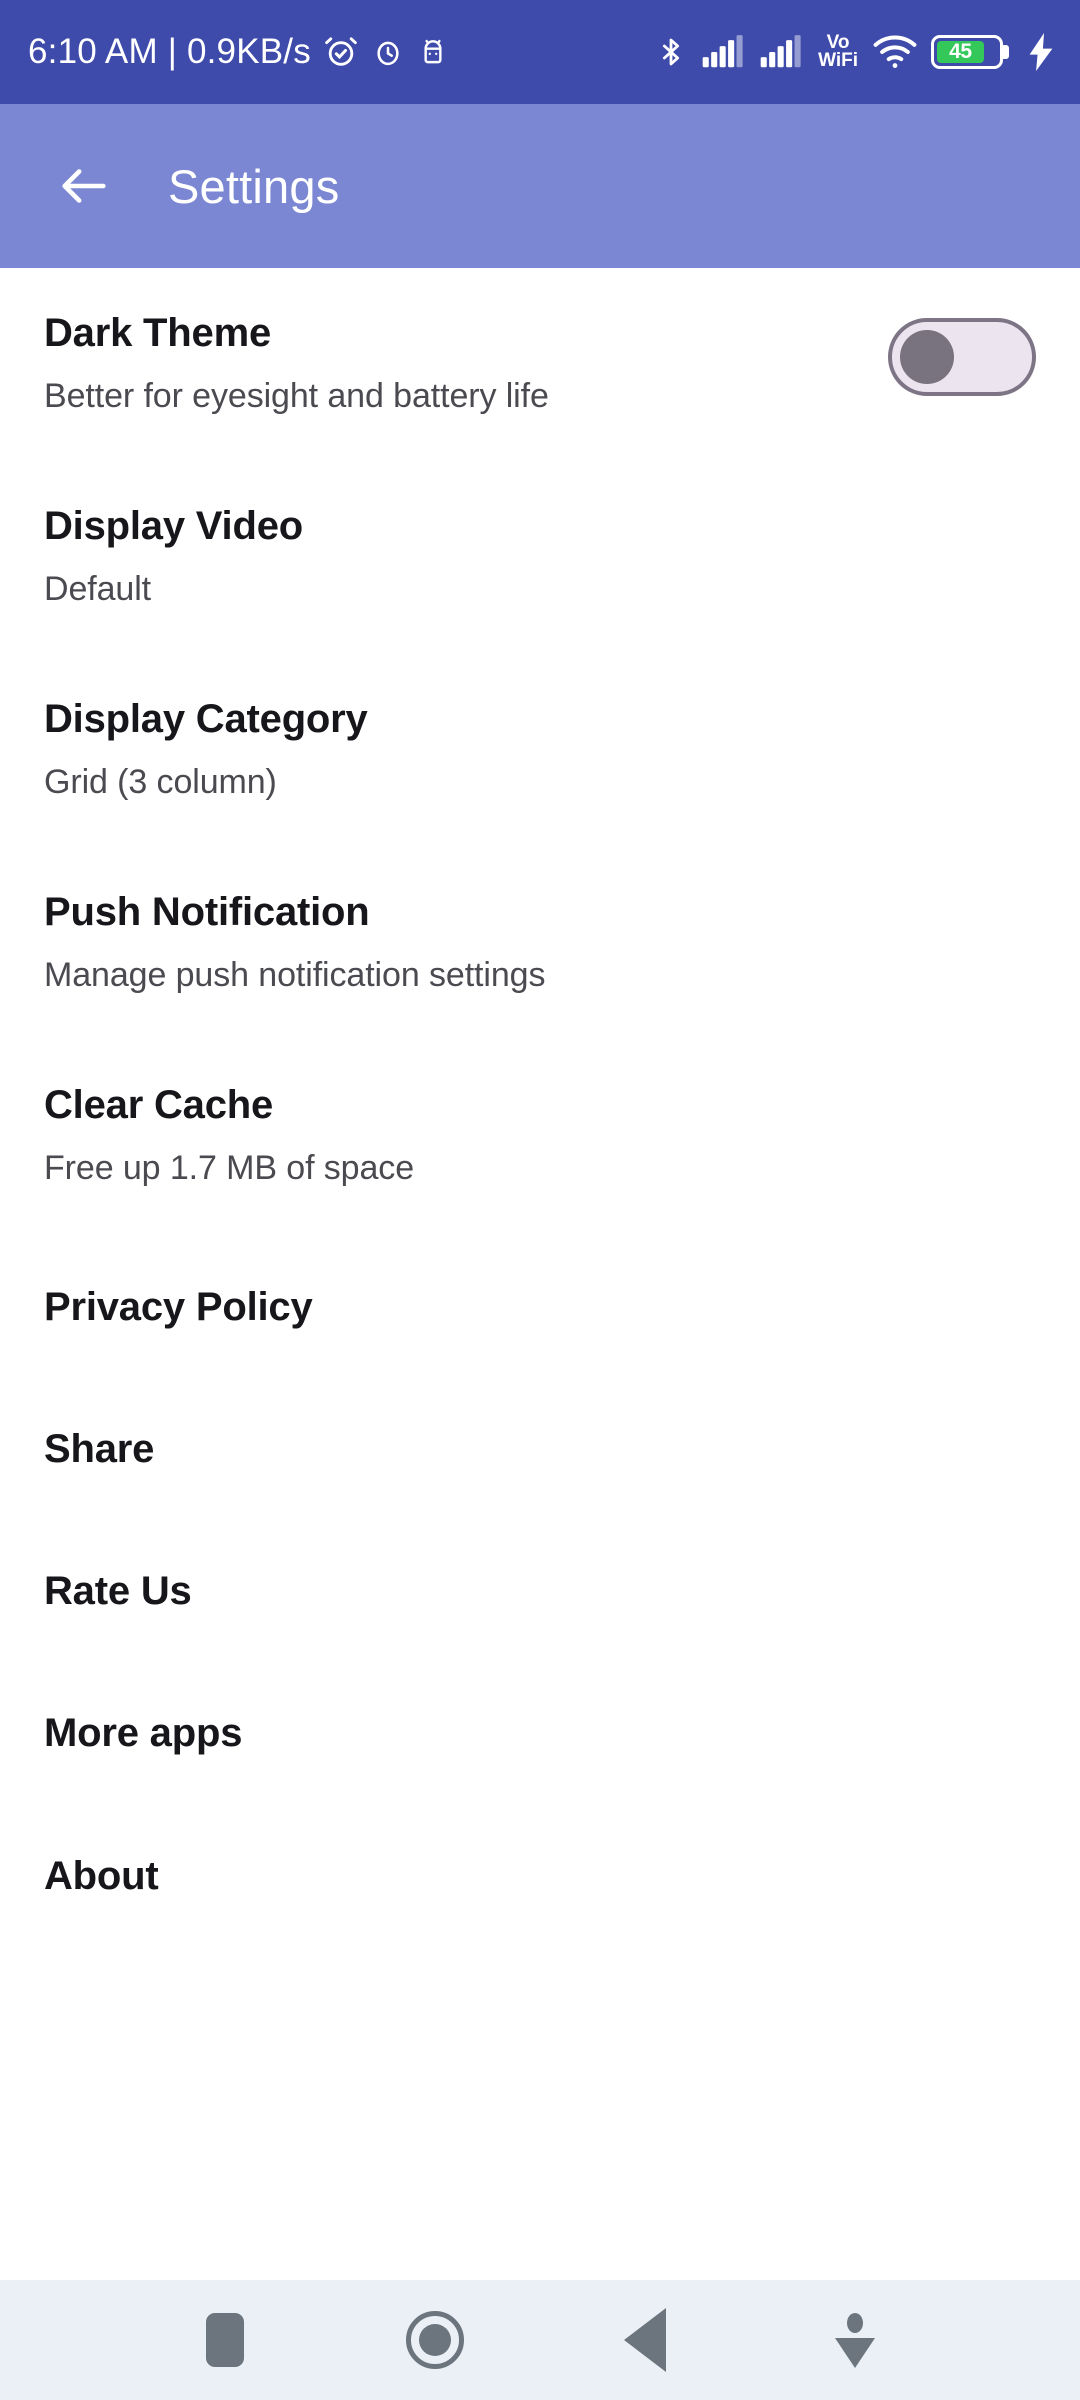  What do you see at coordinates (341, 52) in the screenshot?
I see `alarm-set-icon` at bounding box center [341, 52].